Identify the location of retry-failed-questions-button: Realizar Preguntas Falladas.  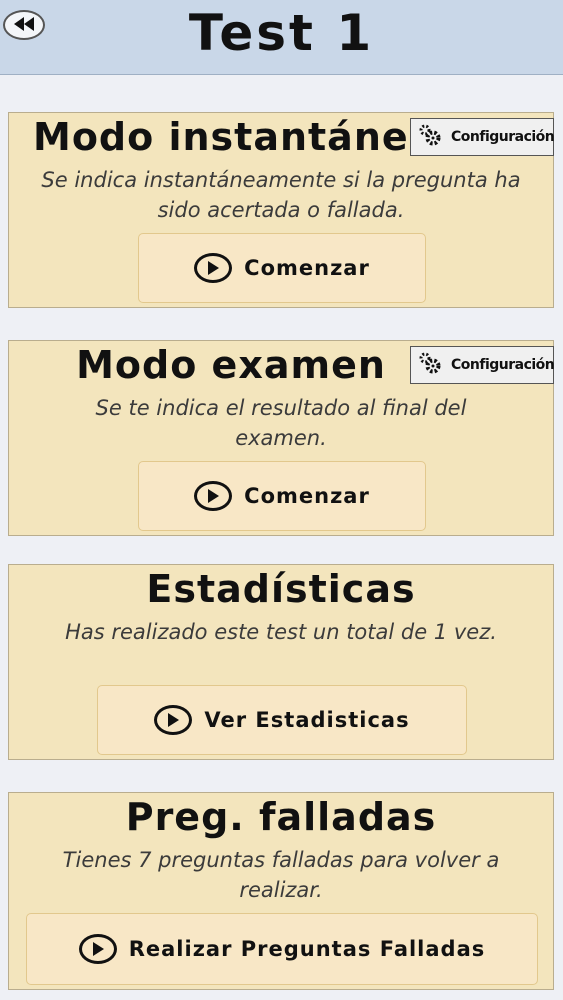
(282, 949).